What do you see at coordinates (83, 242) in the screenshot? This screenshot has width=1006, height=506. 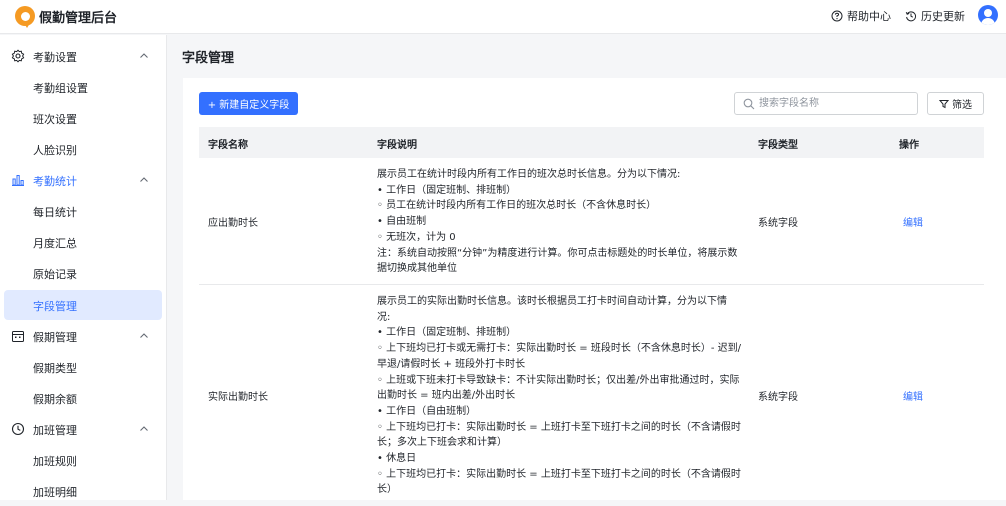 I see `sidebar-item-monthly-summary: 月度汇总` at bounding box center [83, 242].